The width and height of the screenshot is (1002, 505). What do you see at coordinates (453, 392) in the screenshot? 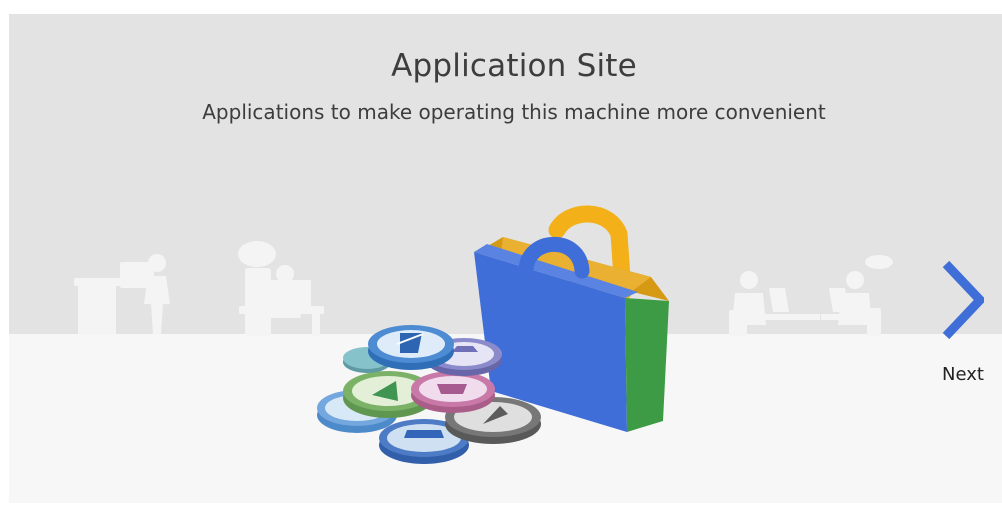
I see `token-pink` at bounding box center [453, 392].